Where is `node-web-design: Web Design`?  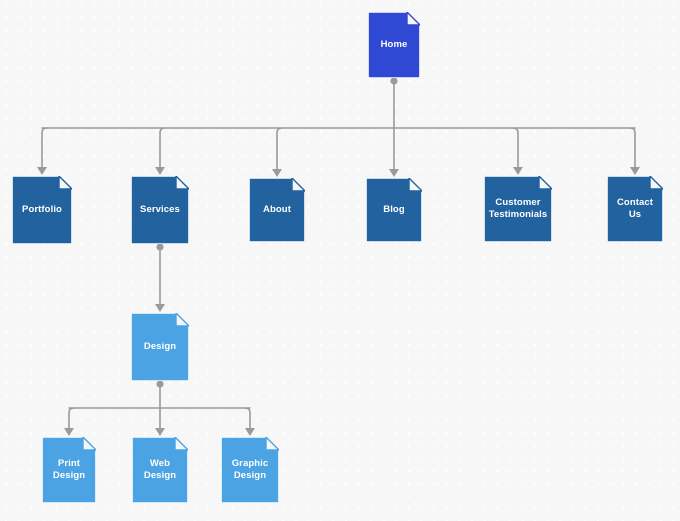
node-web-design: Web Design is located at coordinates (160, 470).